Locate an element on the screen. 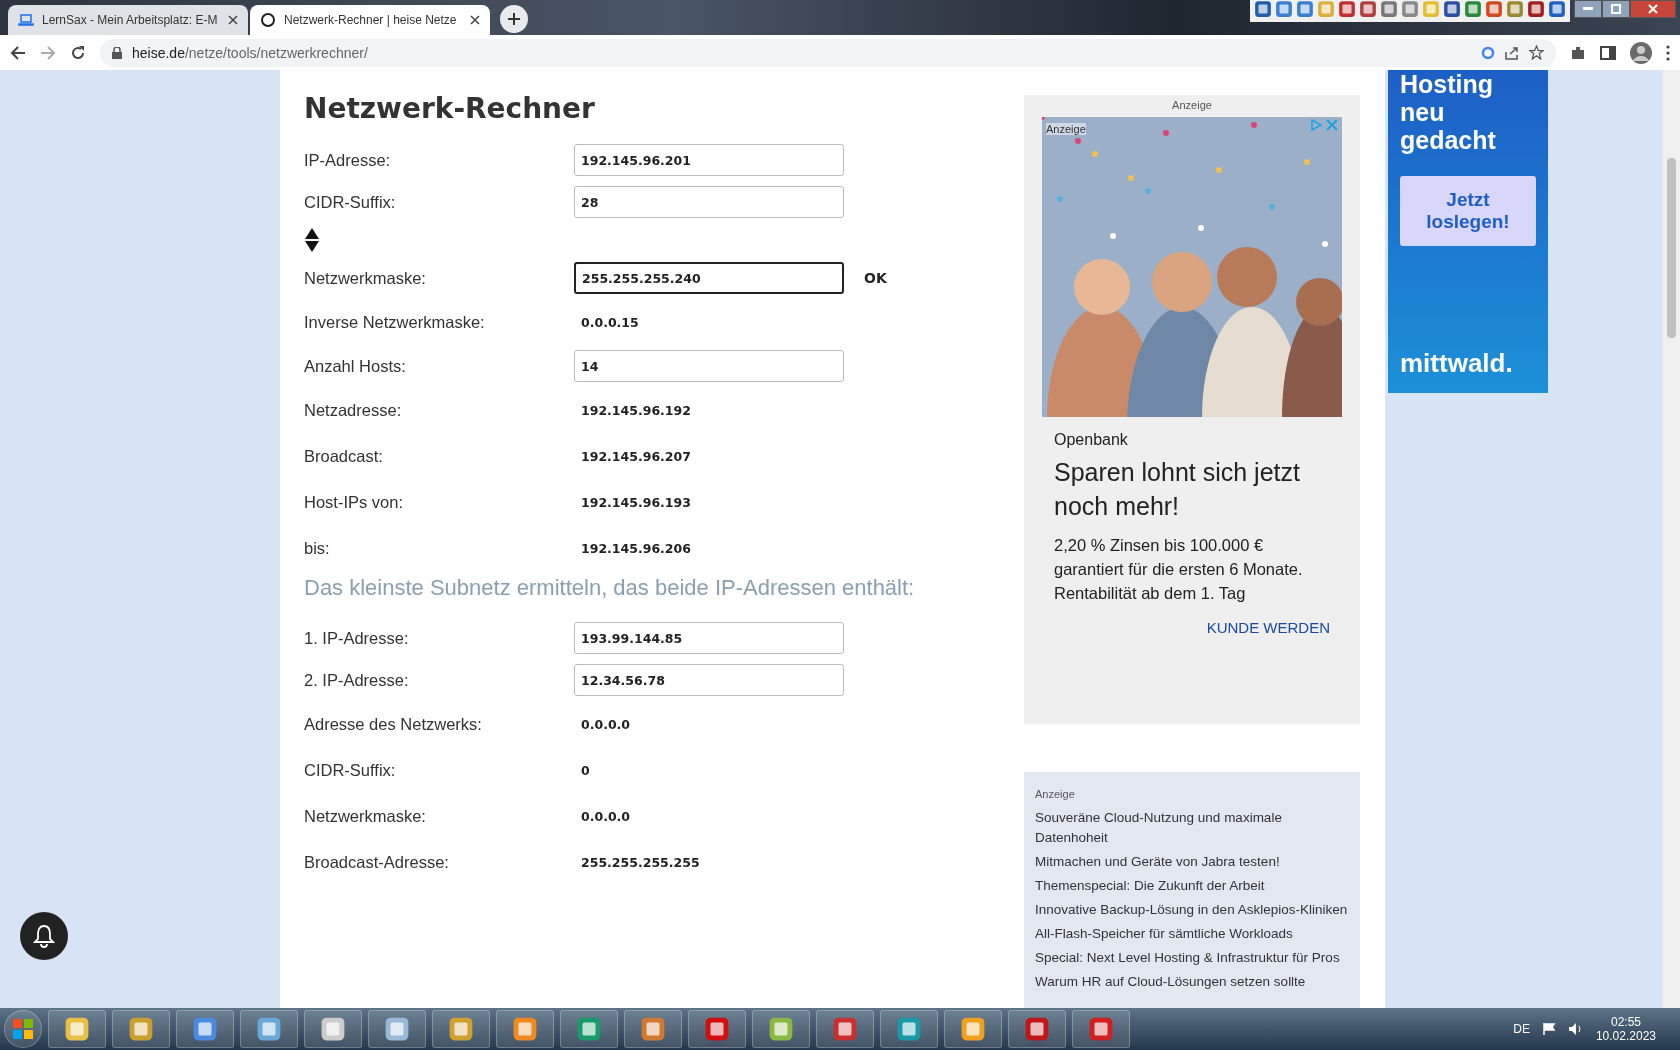 Image resolution: width=1680 pixels, height=1050 pixels. result-value: 0.0.0.0 is located at coordinates (606, 816).